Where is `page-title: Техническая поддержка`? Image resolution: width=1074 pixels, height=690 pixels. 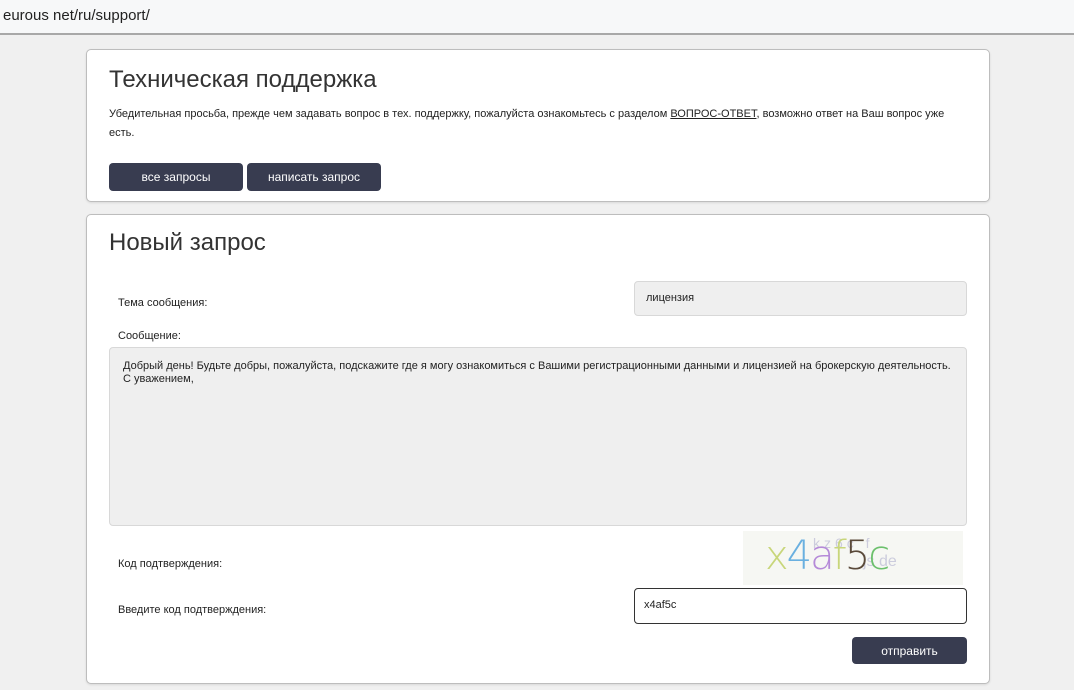
page-title: Техническая поддержка is located at coordinates (243, 79).